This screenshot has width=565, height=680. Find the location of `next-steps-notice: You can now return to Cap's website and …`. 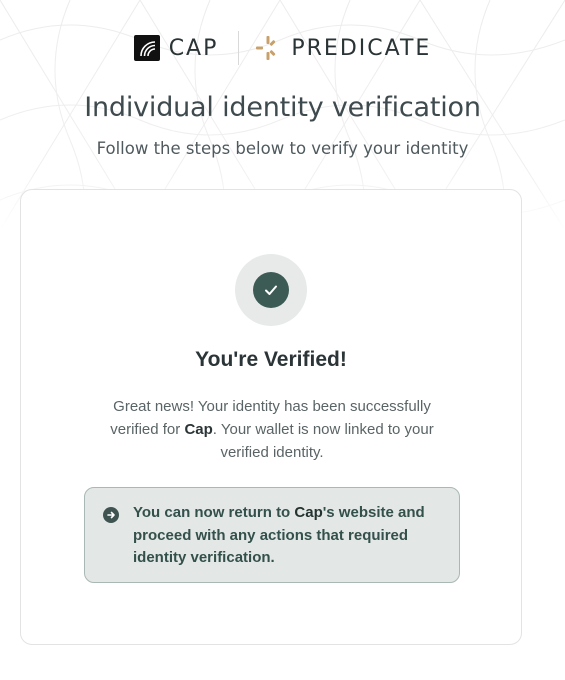

next-steps-notice: You can now return to Cap's website and … is located at coordinates (272, 535).